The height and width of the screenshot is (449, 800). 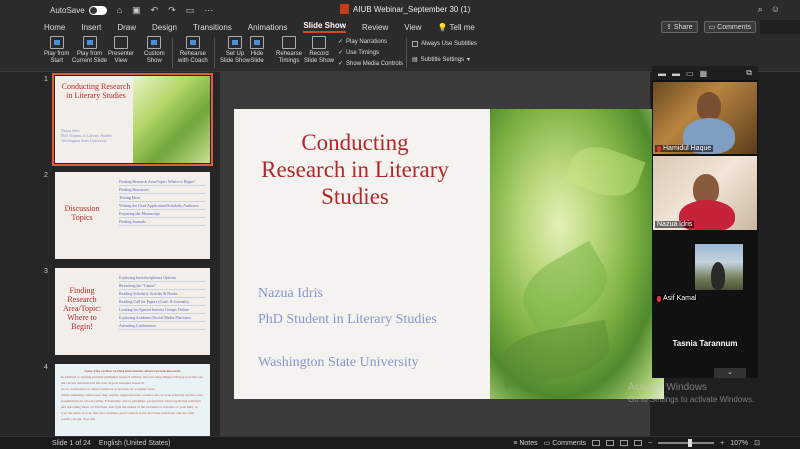 I want to click on checkmark-icon: ✓, so click(x=341, y=64).